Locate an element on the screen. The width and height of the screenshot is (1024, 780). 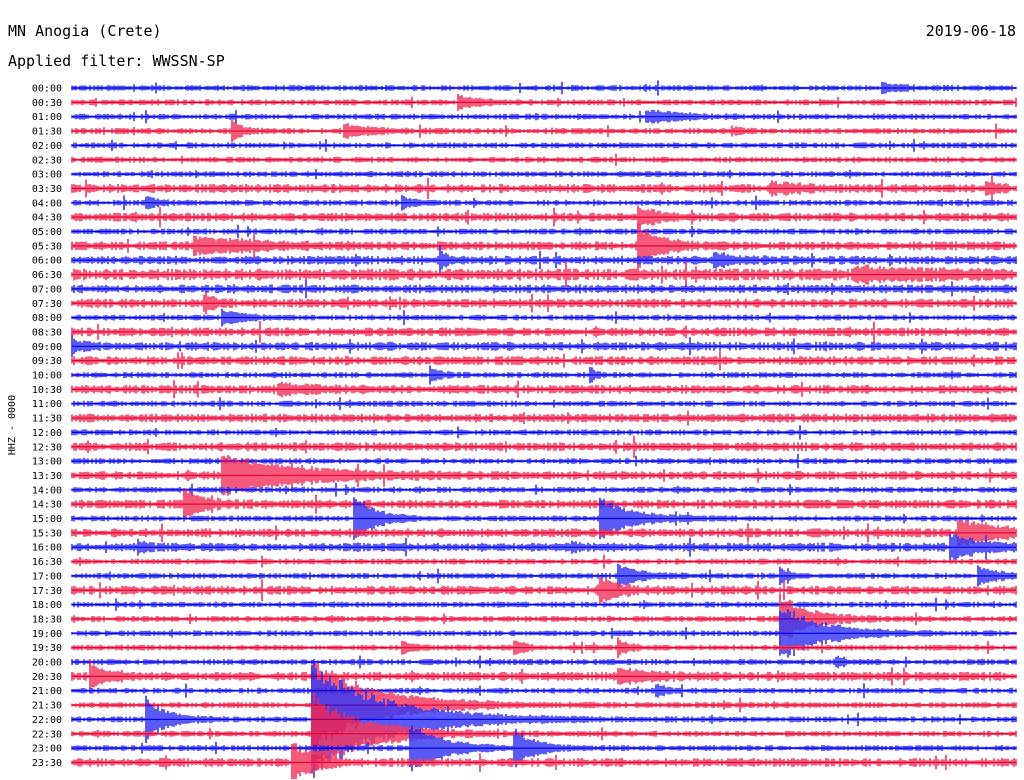
time-tick-label: 10:00 is located at coordinates (47, 376).